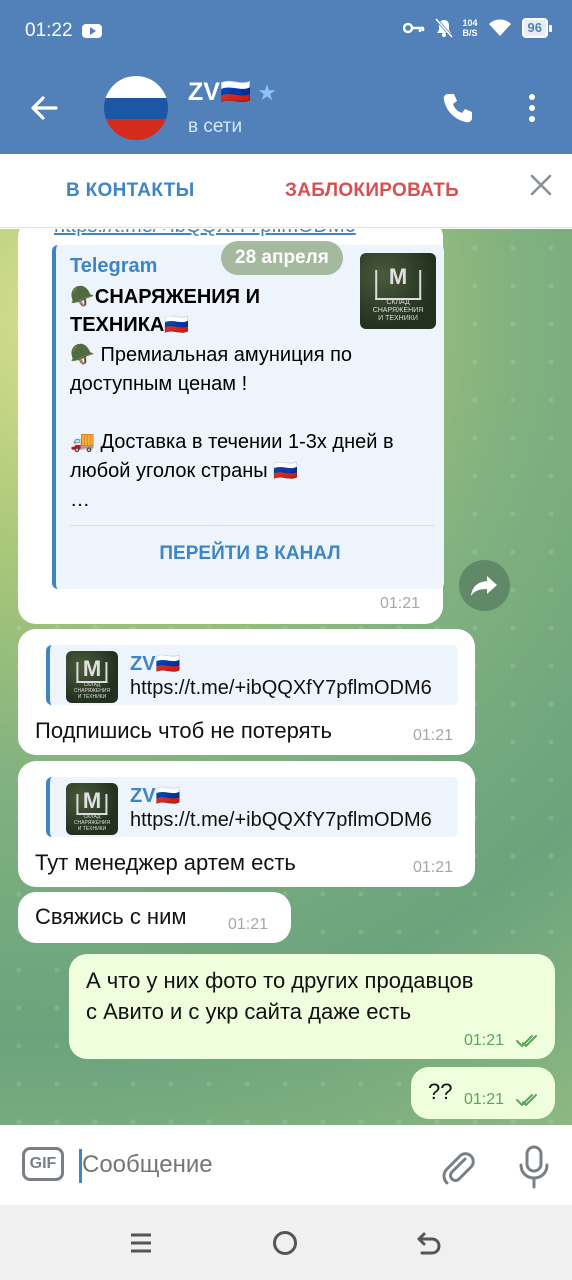 Image resolution: width=572 pixels, height=1280 pixels. Describe the element at coordinates (534, 1167) in the screenshot. I see `microphone-icon` at that location.